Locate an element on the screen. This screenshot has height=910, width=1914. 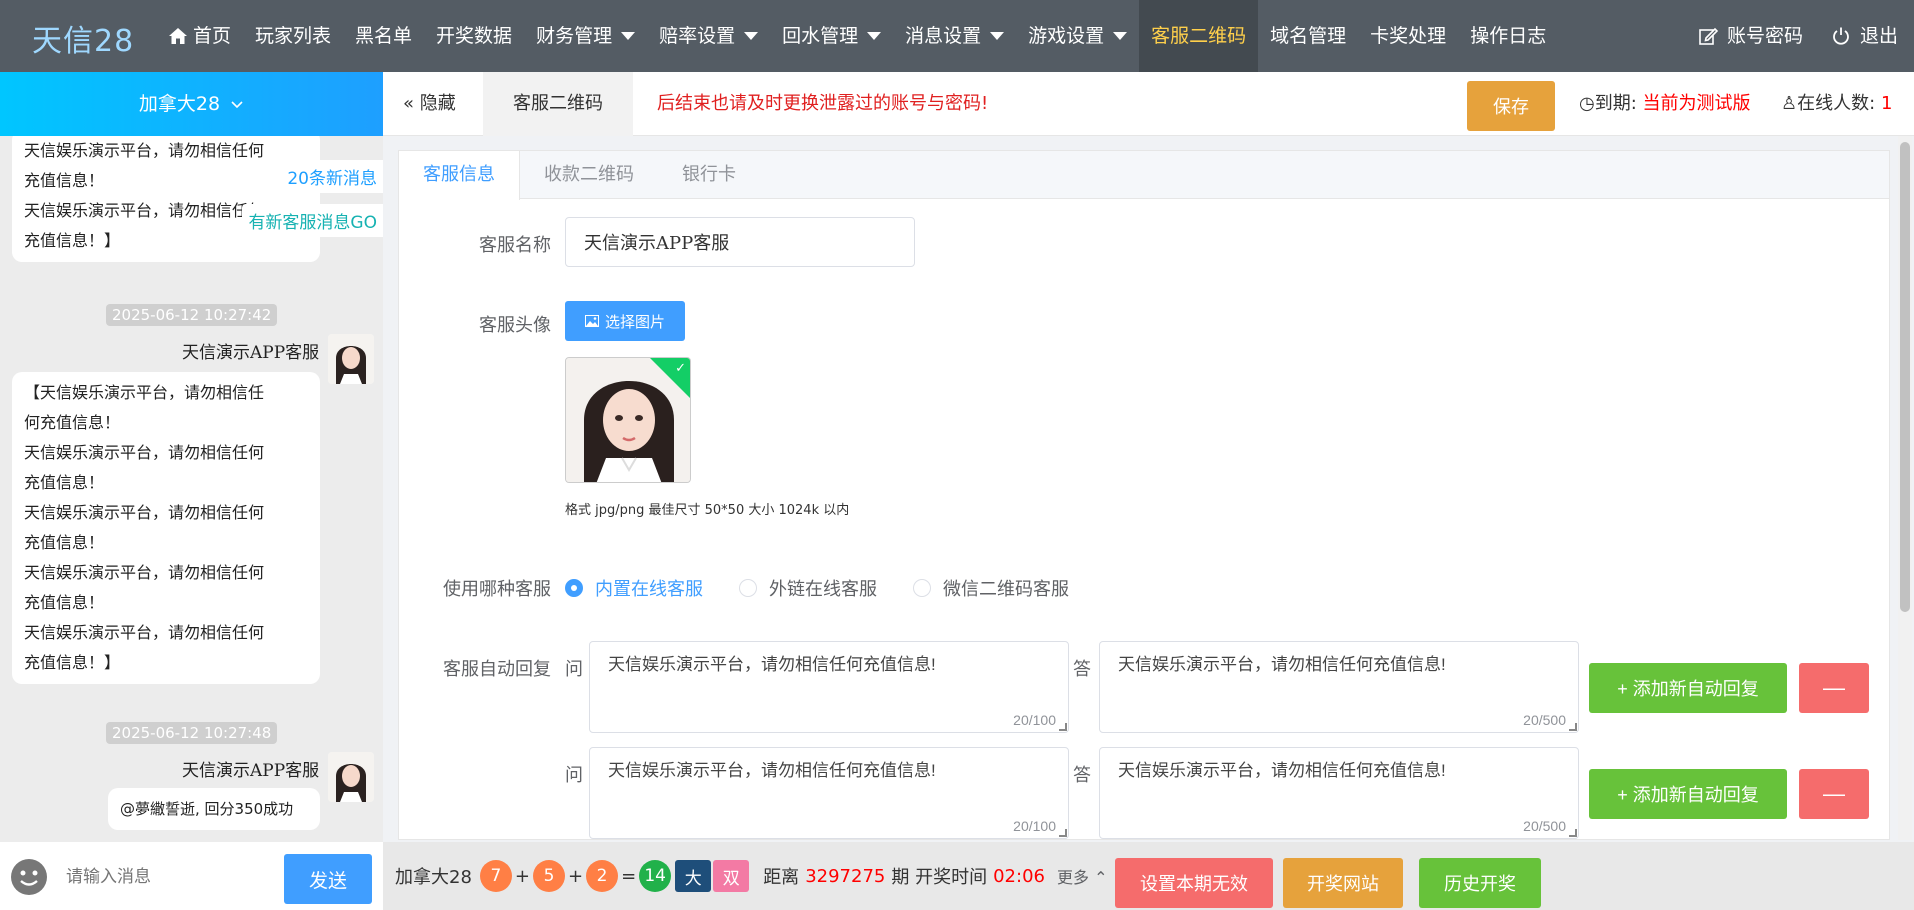
result-sum: 14 is located at coordinates (655, 876).